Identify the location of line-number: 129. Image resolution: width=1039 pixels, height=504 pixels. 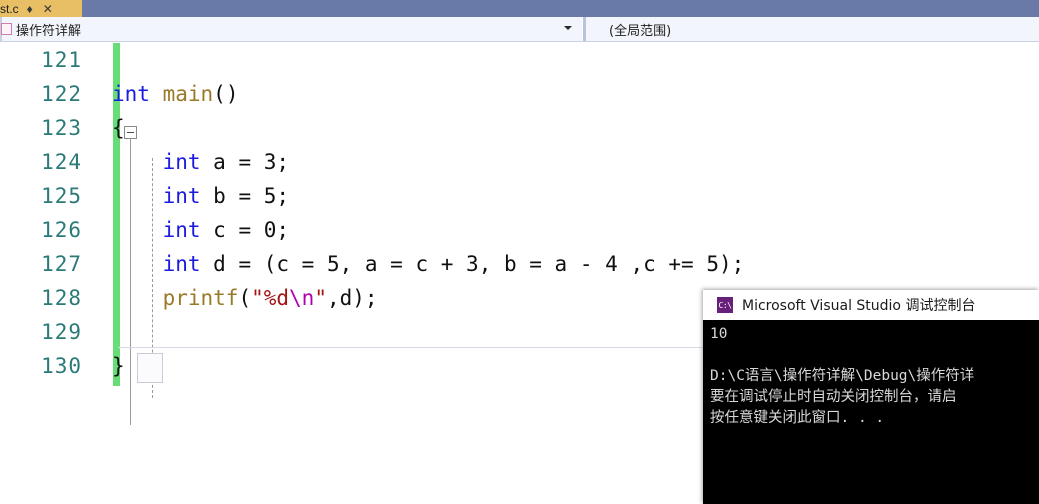
(61, 332).